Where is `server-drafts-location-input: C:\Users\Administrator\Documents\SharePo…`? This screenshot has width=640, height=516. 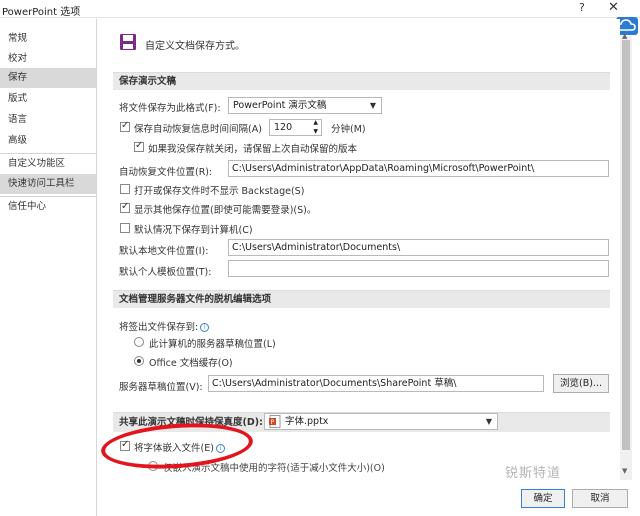
server-drafts-location-input: C:\Users\Administrator\Documents\SharePo… is located at coordinates (376, 383).